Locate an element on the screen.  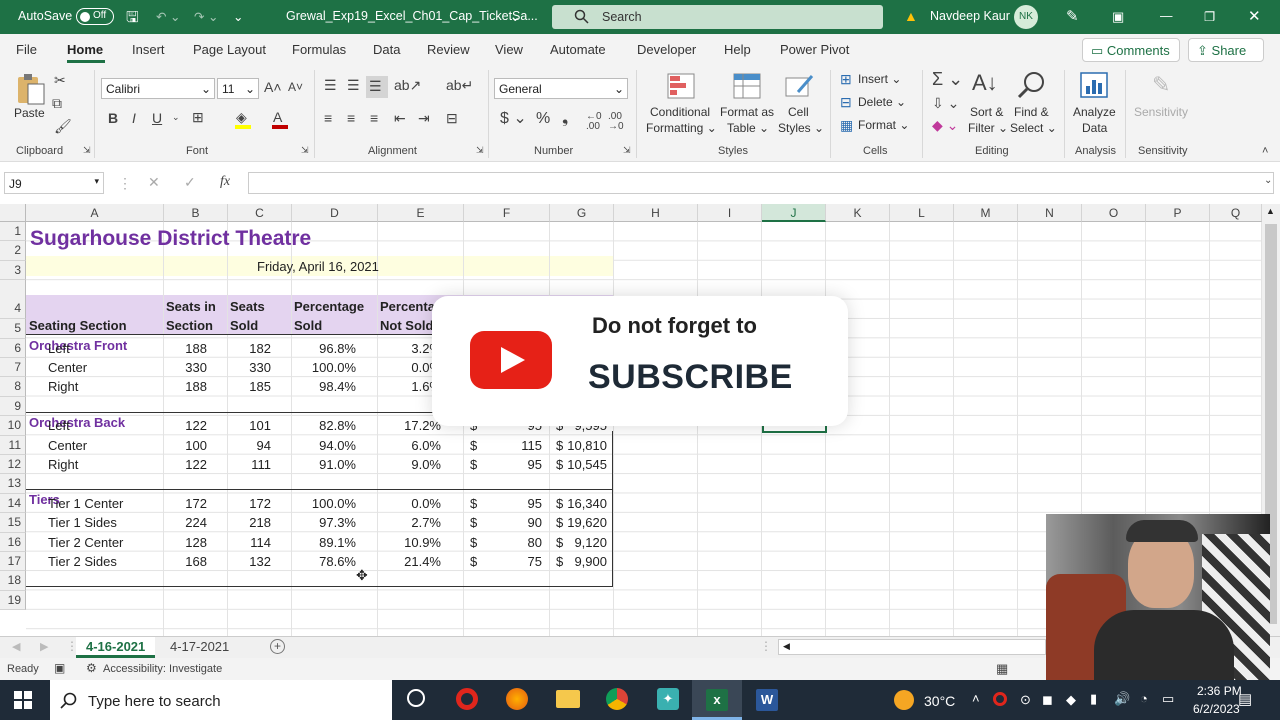
cell-percentage-sold: 98.4% is located at coordinates (324, 386).